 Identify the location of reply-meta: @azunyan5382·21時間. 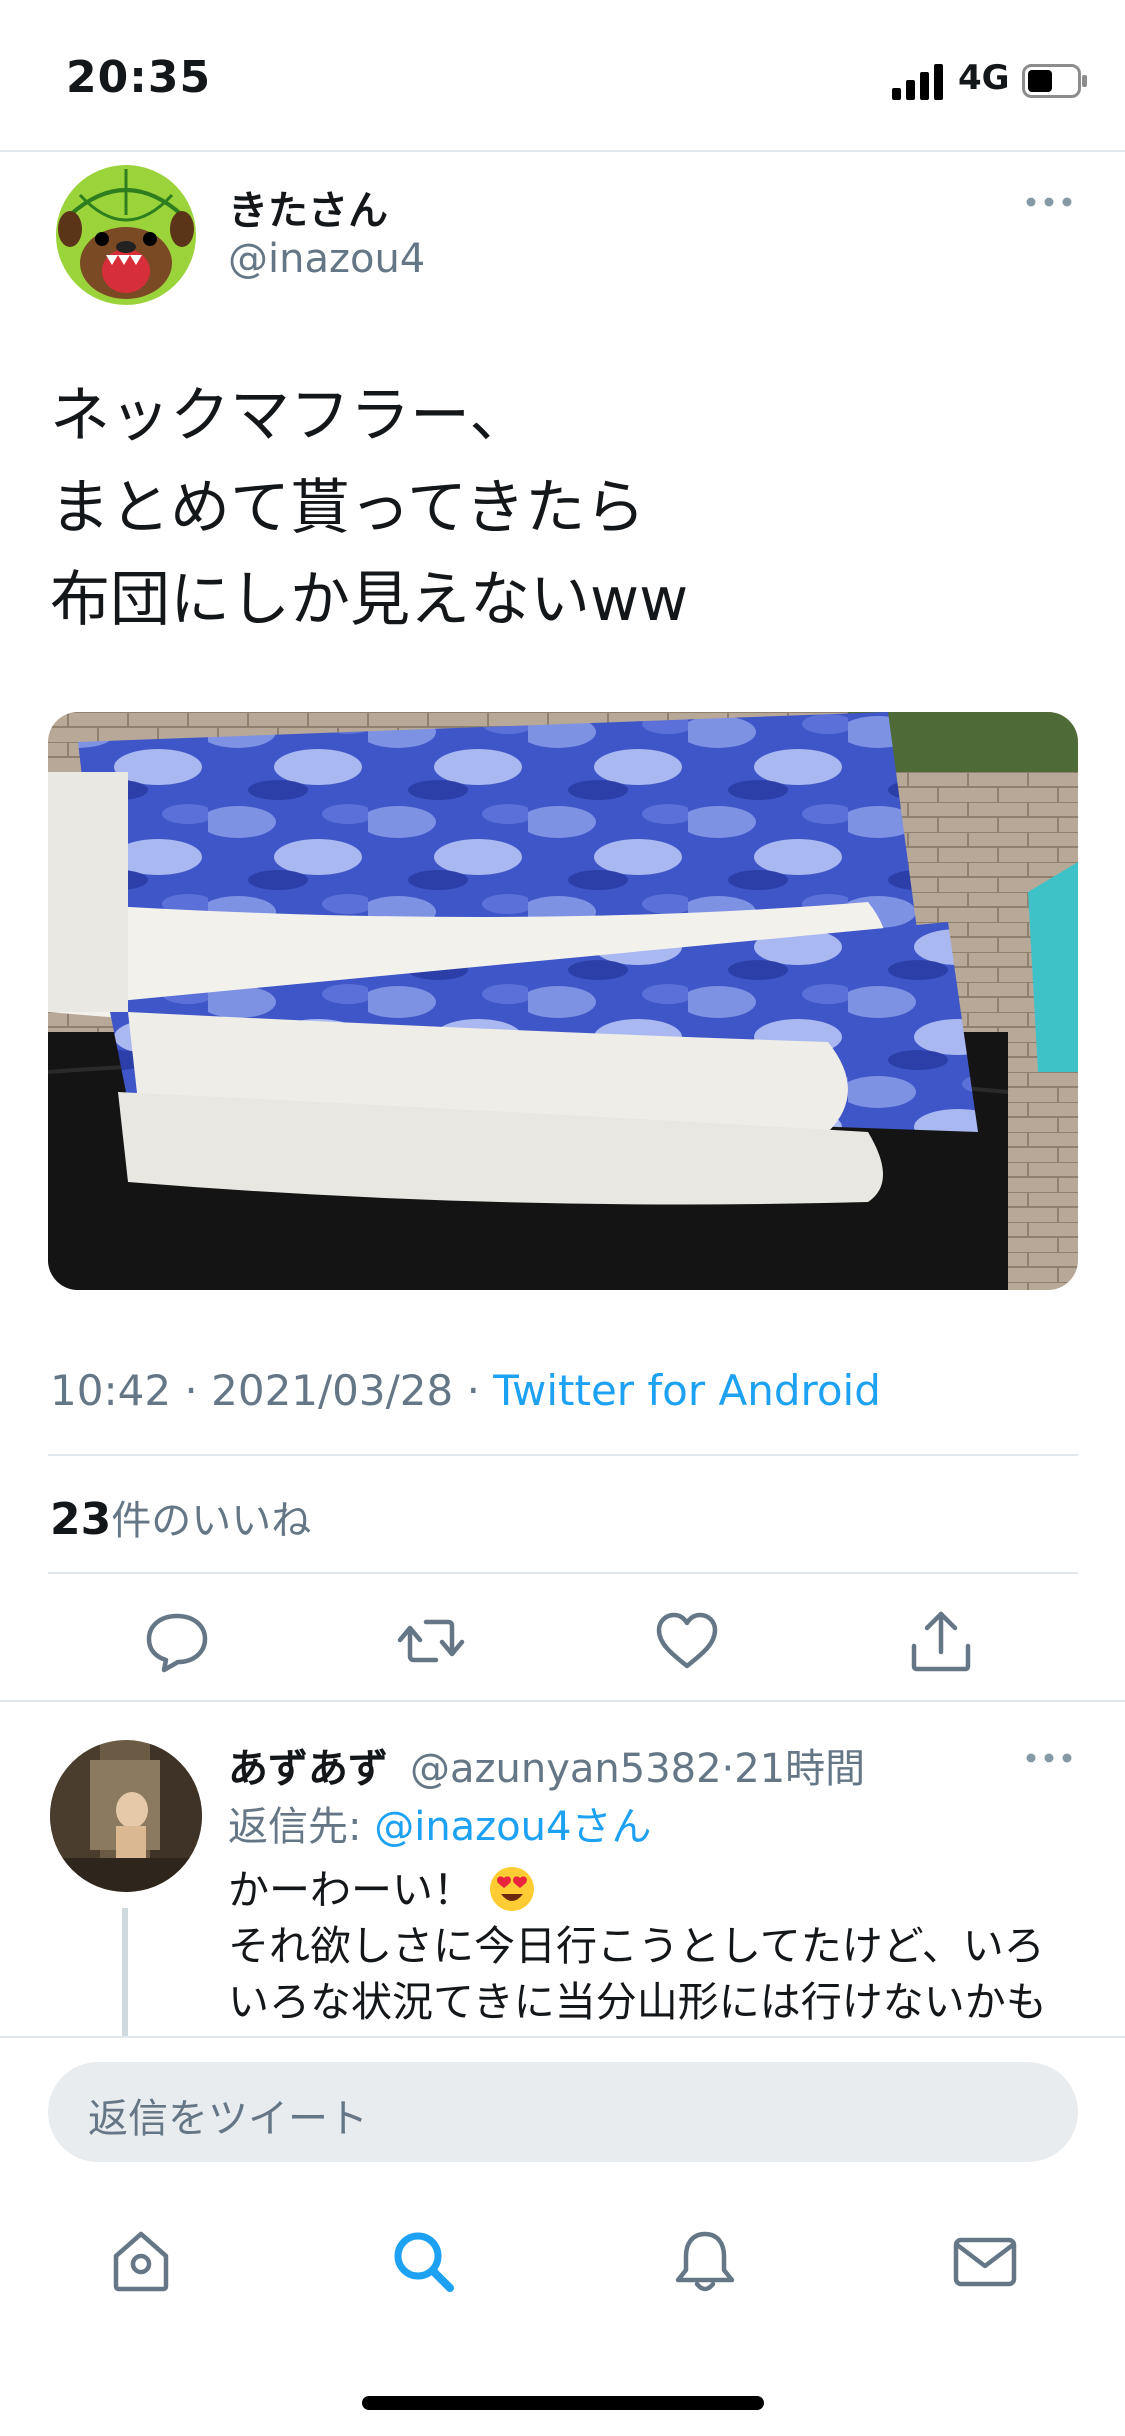
(637, 1765).